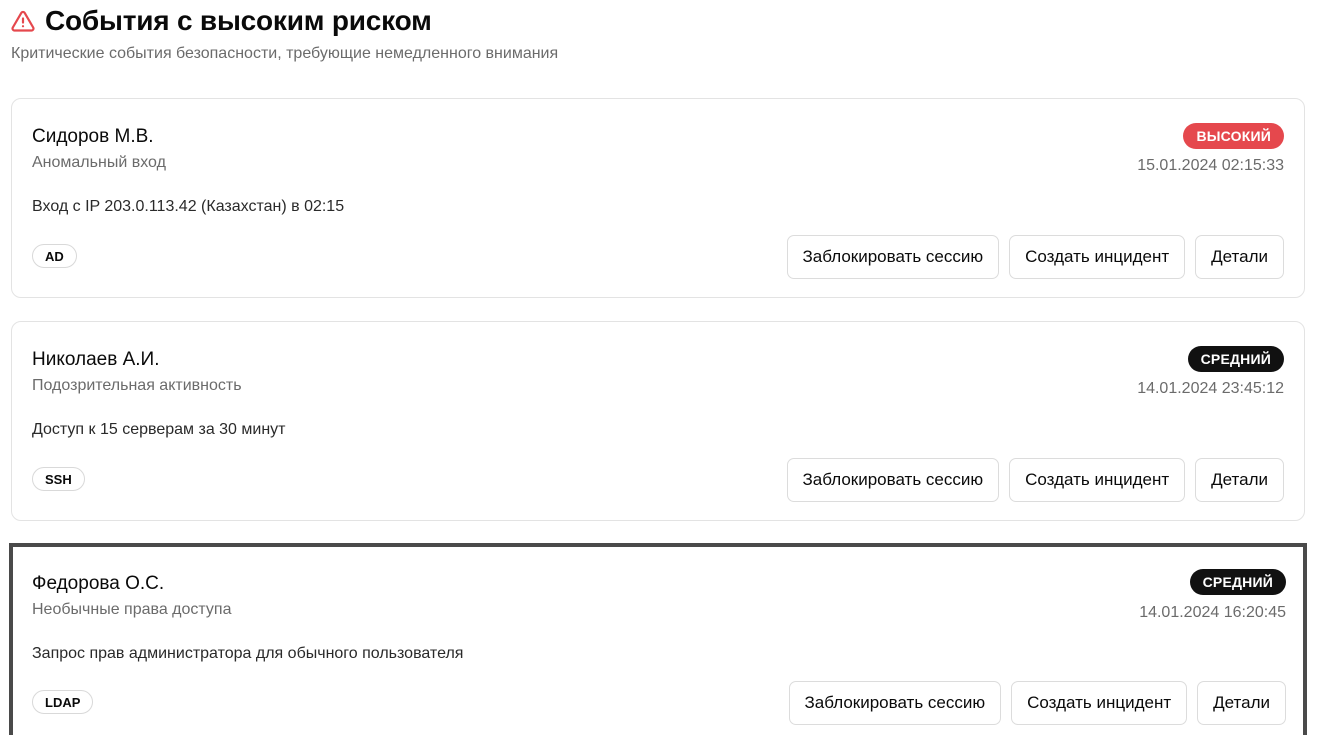 The image size is (1317, 736). Describe the element at coordinates (132, 609) in the screenshot. I see `event-type: Необычные права доступа` at that location.